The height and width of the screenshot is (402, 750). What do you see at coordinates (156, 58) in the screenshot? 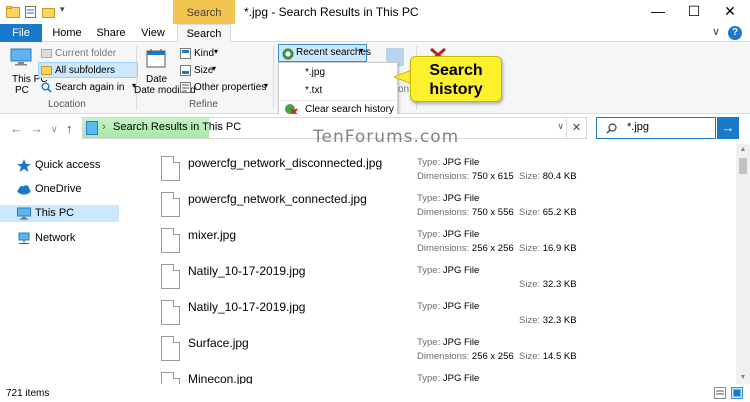
I see `calendar-icon` at bounding box center [156, 58].